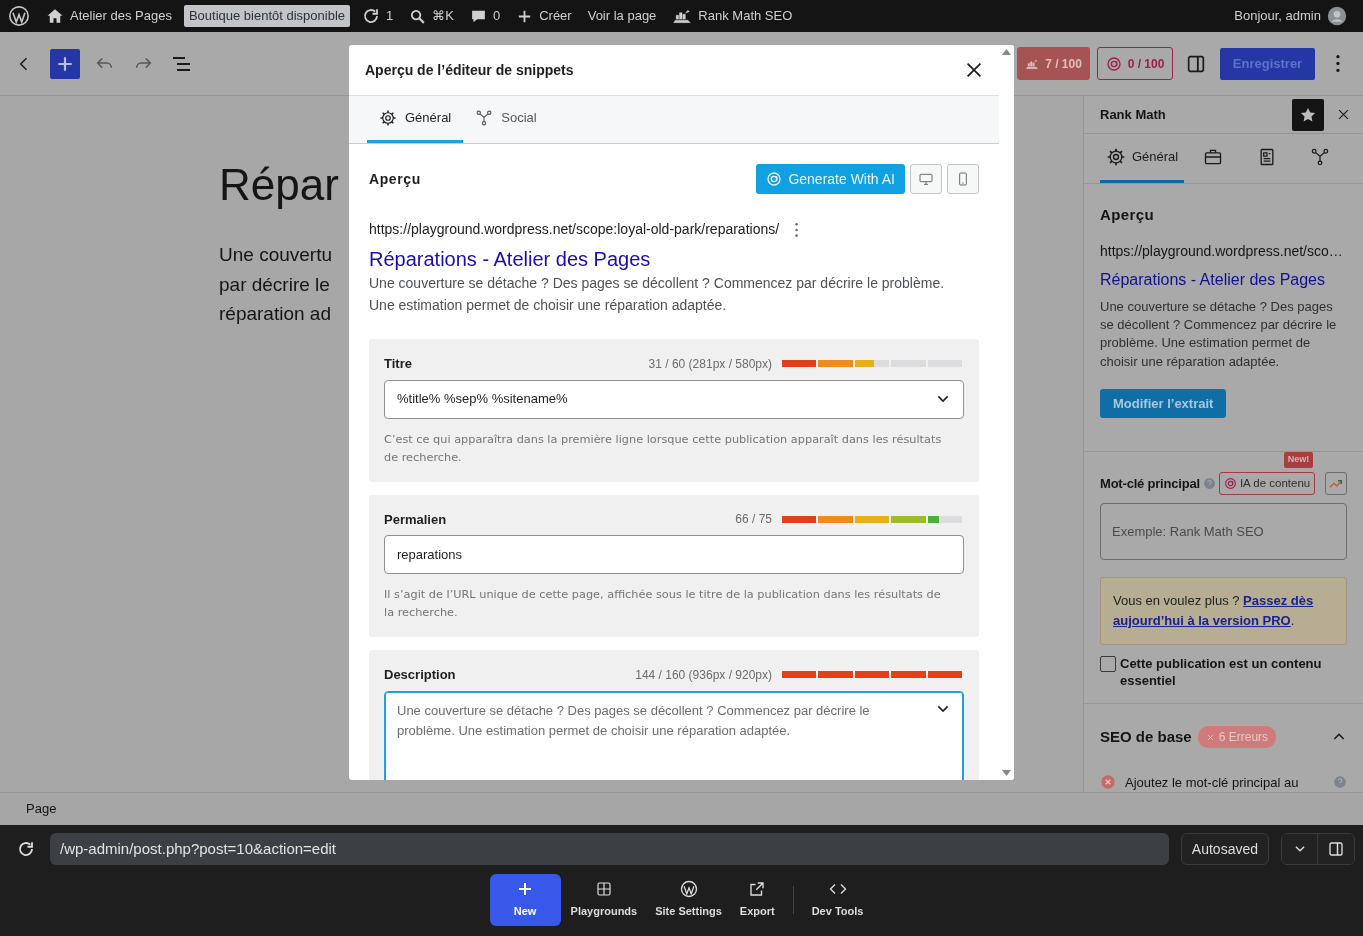 The image size is (1363, 936). What do you see at coordinates (703, 675) in the screenshot?
I see `length-counter: 144 / 160 (936px / 920px)` at bounding box center [703, 675].